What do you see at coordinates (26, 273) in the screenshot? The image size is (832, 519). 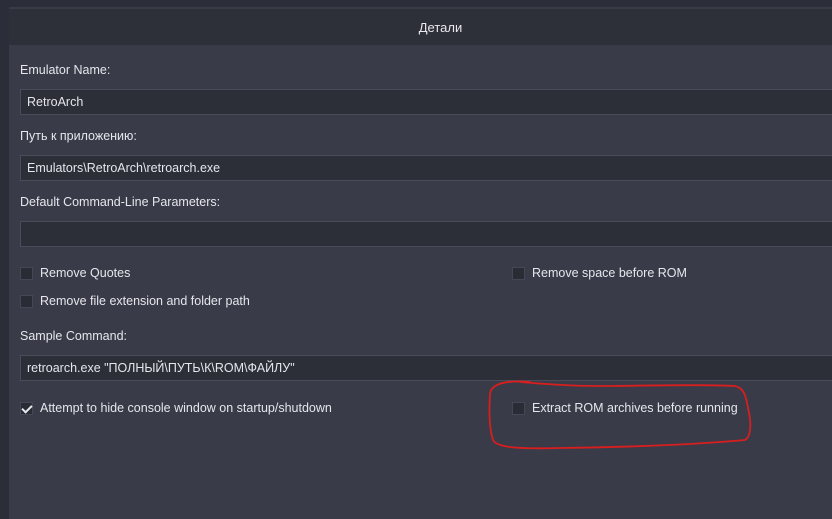 I see `remove-quotes-checkbox` at bounding box center [26, 273].